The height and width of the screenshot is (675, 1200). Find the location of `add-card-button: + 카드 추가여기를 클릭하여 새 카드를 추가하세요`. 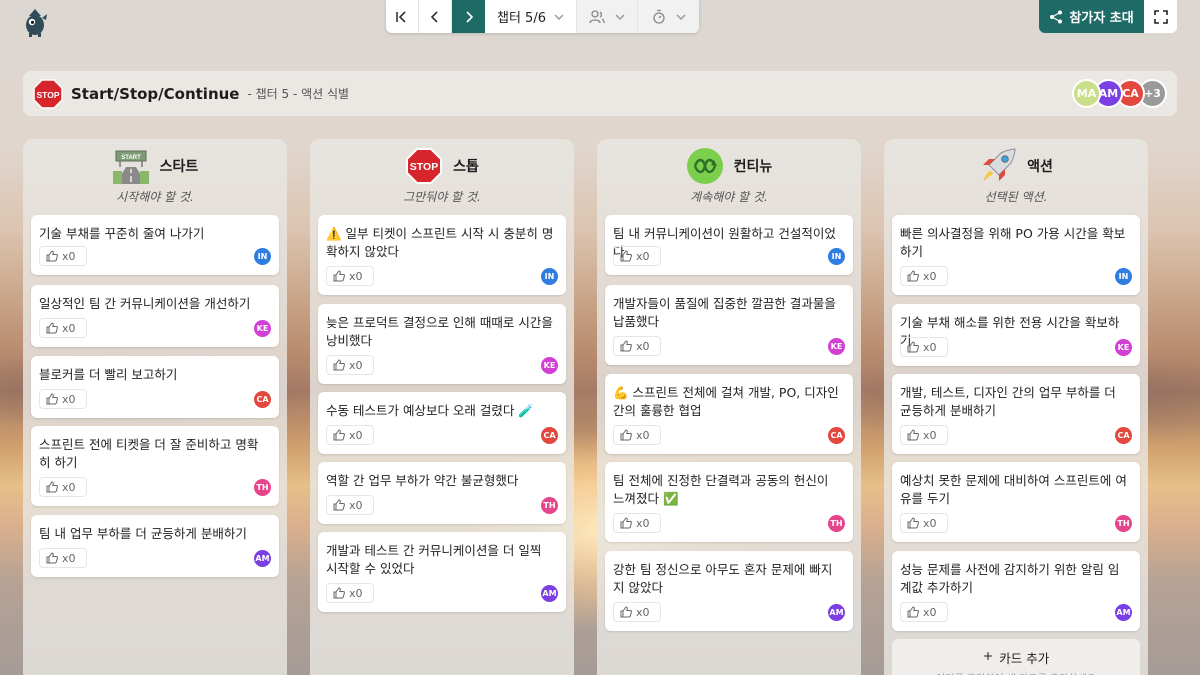

add-card-button: + 카드 추가여기를 클릭하여 새 카드를 추가하세요 is located at coordinates (1016, 657).